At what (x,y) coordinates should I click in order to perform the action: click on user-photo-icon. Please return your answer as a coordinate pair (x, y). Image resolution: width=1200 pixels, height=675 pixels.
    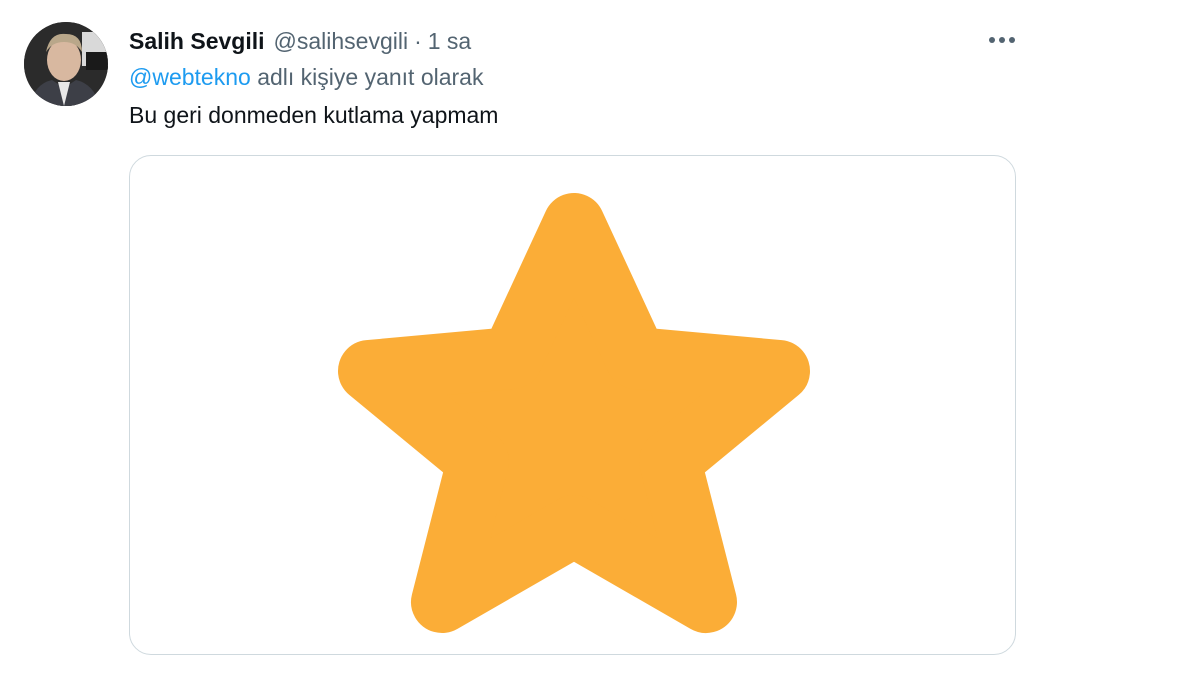
    Looking at the image, I should click on (66, 64).